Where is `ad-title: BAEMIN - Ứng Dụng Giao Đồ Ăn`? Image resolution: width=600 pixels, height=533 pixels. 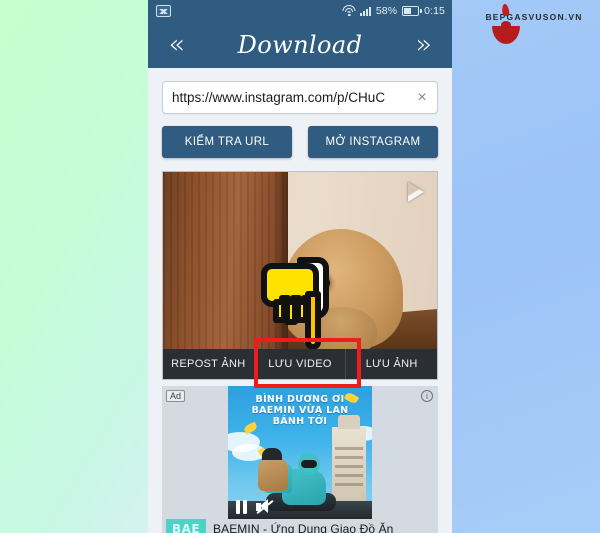 ad-title: BAEMIN - Ứng Dụng Giao Đồ Ăn is located at coordinates (303, 527).